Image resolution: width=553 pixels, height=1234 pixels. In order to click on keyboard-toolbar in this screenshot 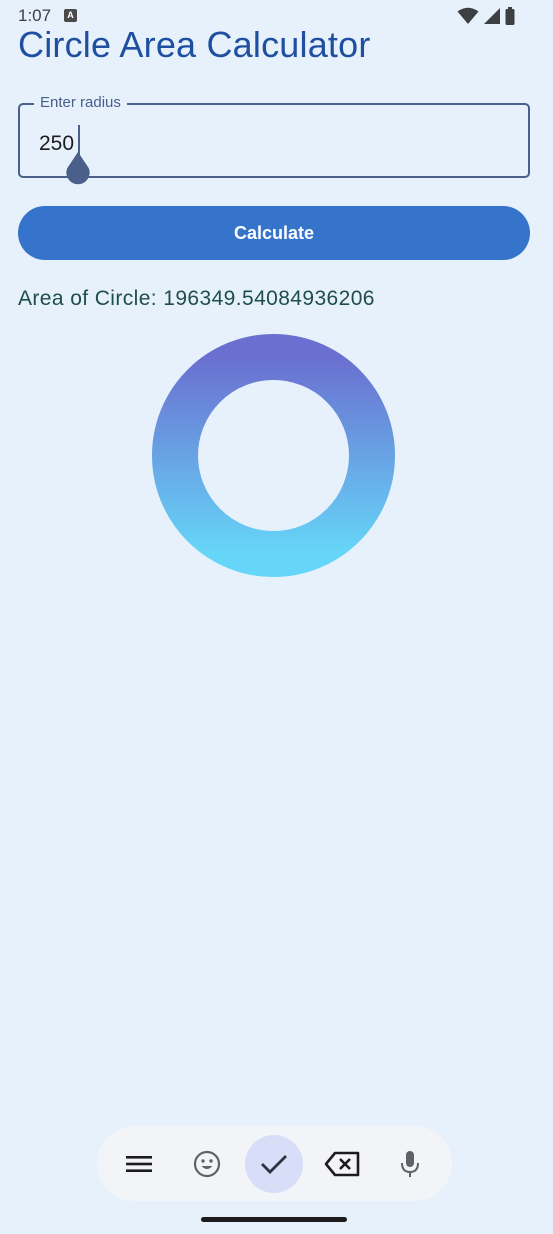, I will do `click(274, 1163)`.